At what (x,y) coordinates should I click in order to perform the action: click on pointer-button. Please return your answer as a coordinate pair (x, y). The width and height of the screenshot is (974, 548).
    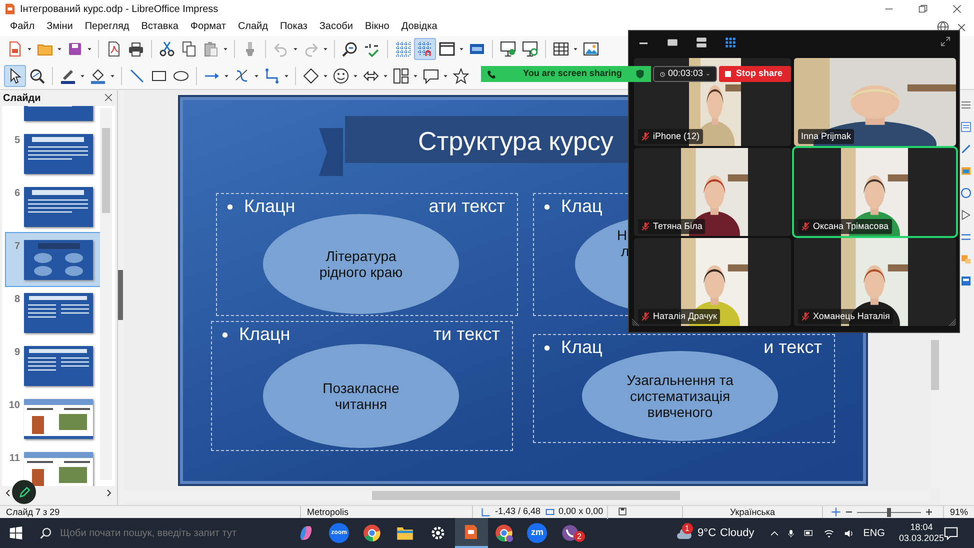
    Looking at the image, I should click on (15, 75).